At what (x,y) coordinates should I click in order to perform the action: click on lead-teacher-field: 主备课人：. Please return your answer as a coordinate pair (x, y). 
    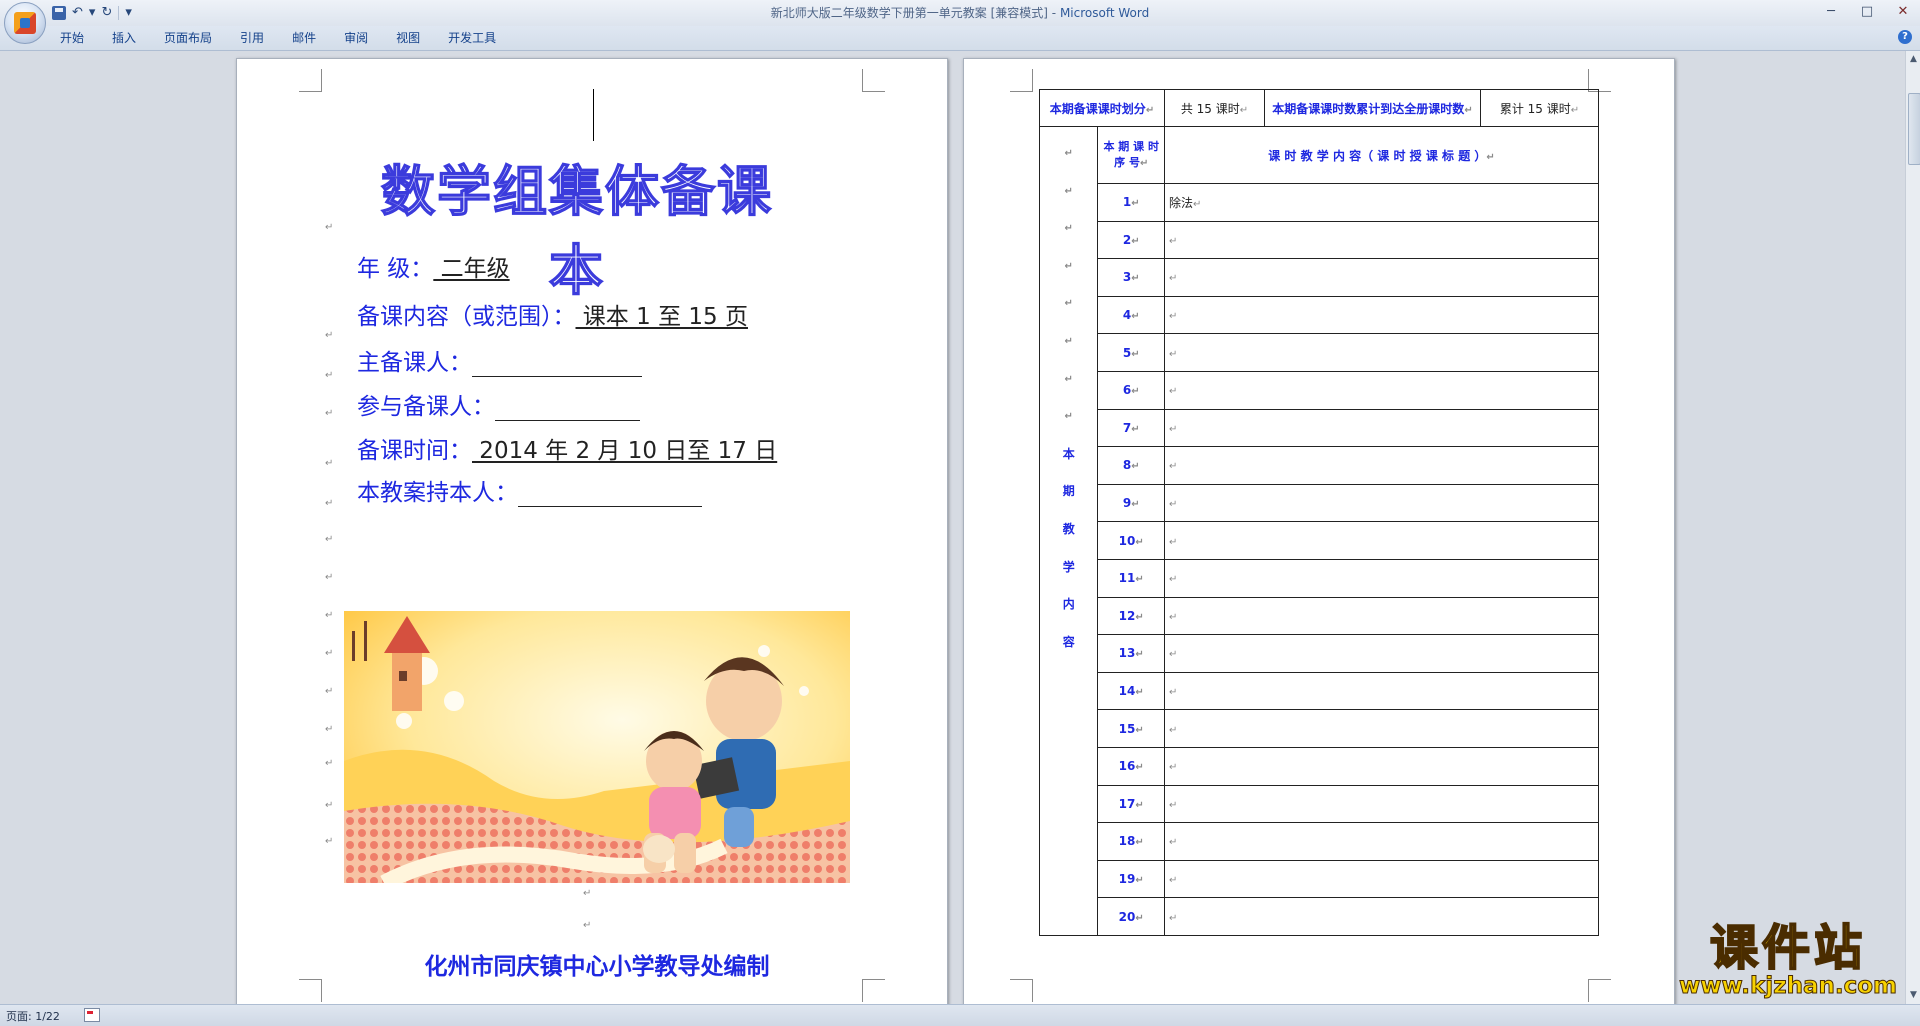
    Looking at the image, I should click on (499, 360).